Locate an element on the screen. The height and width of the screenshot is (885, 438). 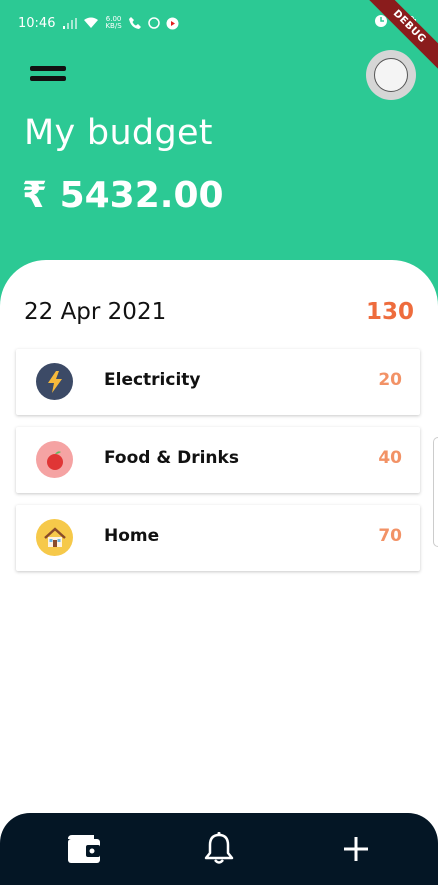
page-title: My budget is located at coordinates (118, 133).